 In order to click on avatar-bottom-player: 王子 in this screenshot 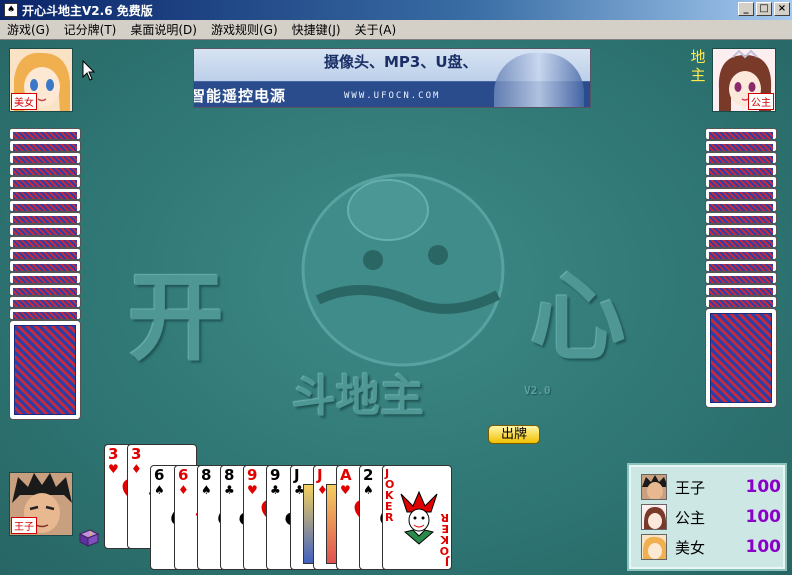, I will do `click(41, 504)`.